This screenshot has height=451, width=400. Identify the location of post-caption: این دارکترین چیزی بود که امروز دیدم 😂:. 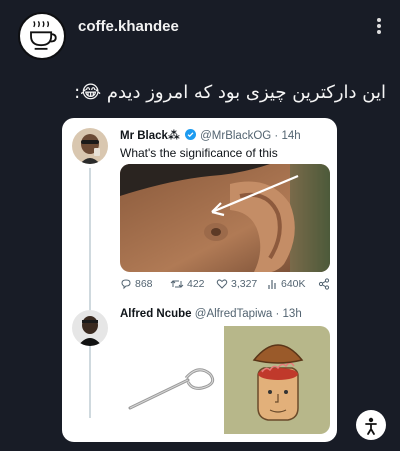
(230, 92).